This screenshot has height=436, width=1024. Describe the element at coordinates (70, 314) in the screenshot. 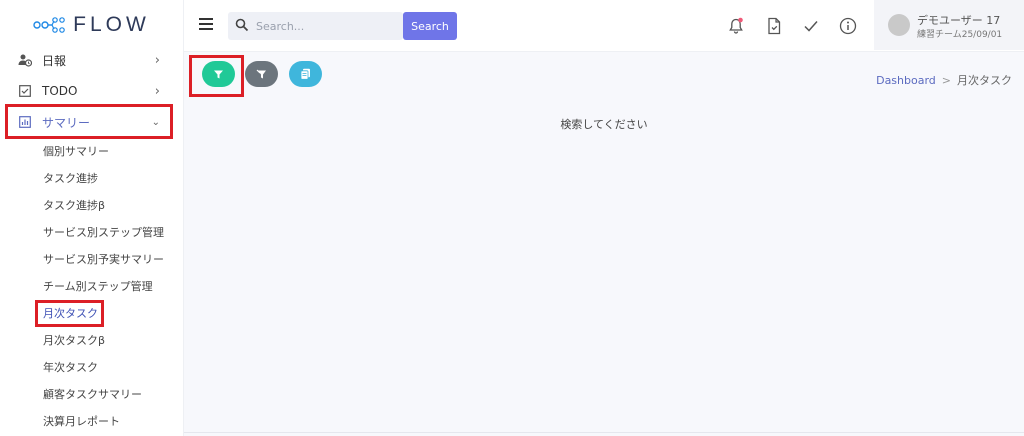

I see `sub-item-monthly-task: 月次タスク` at that location.